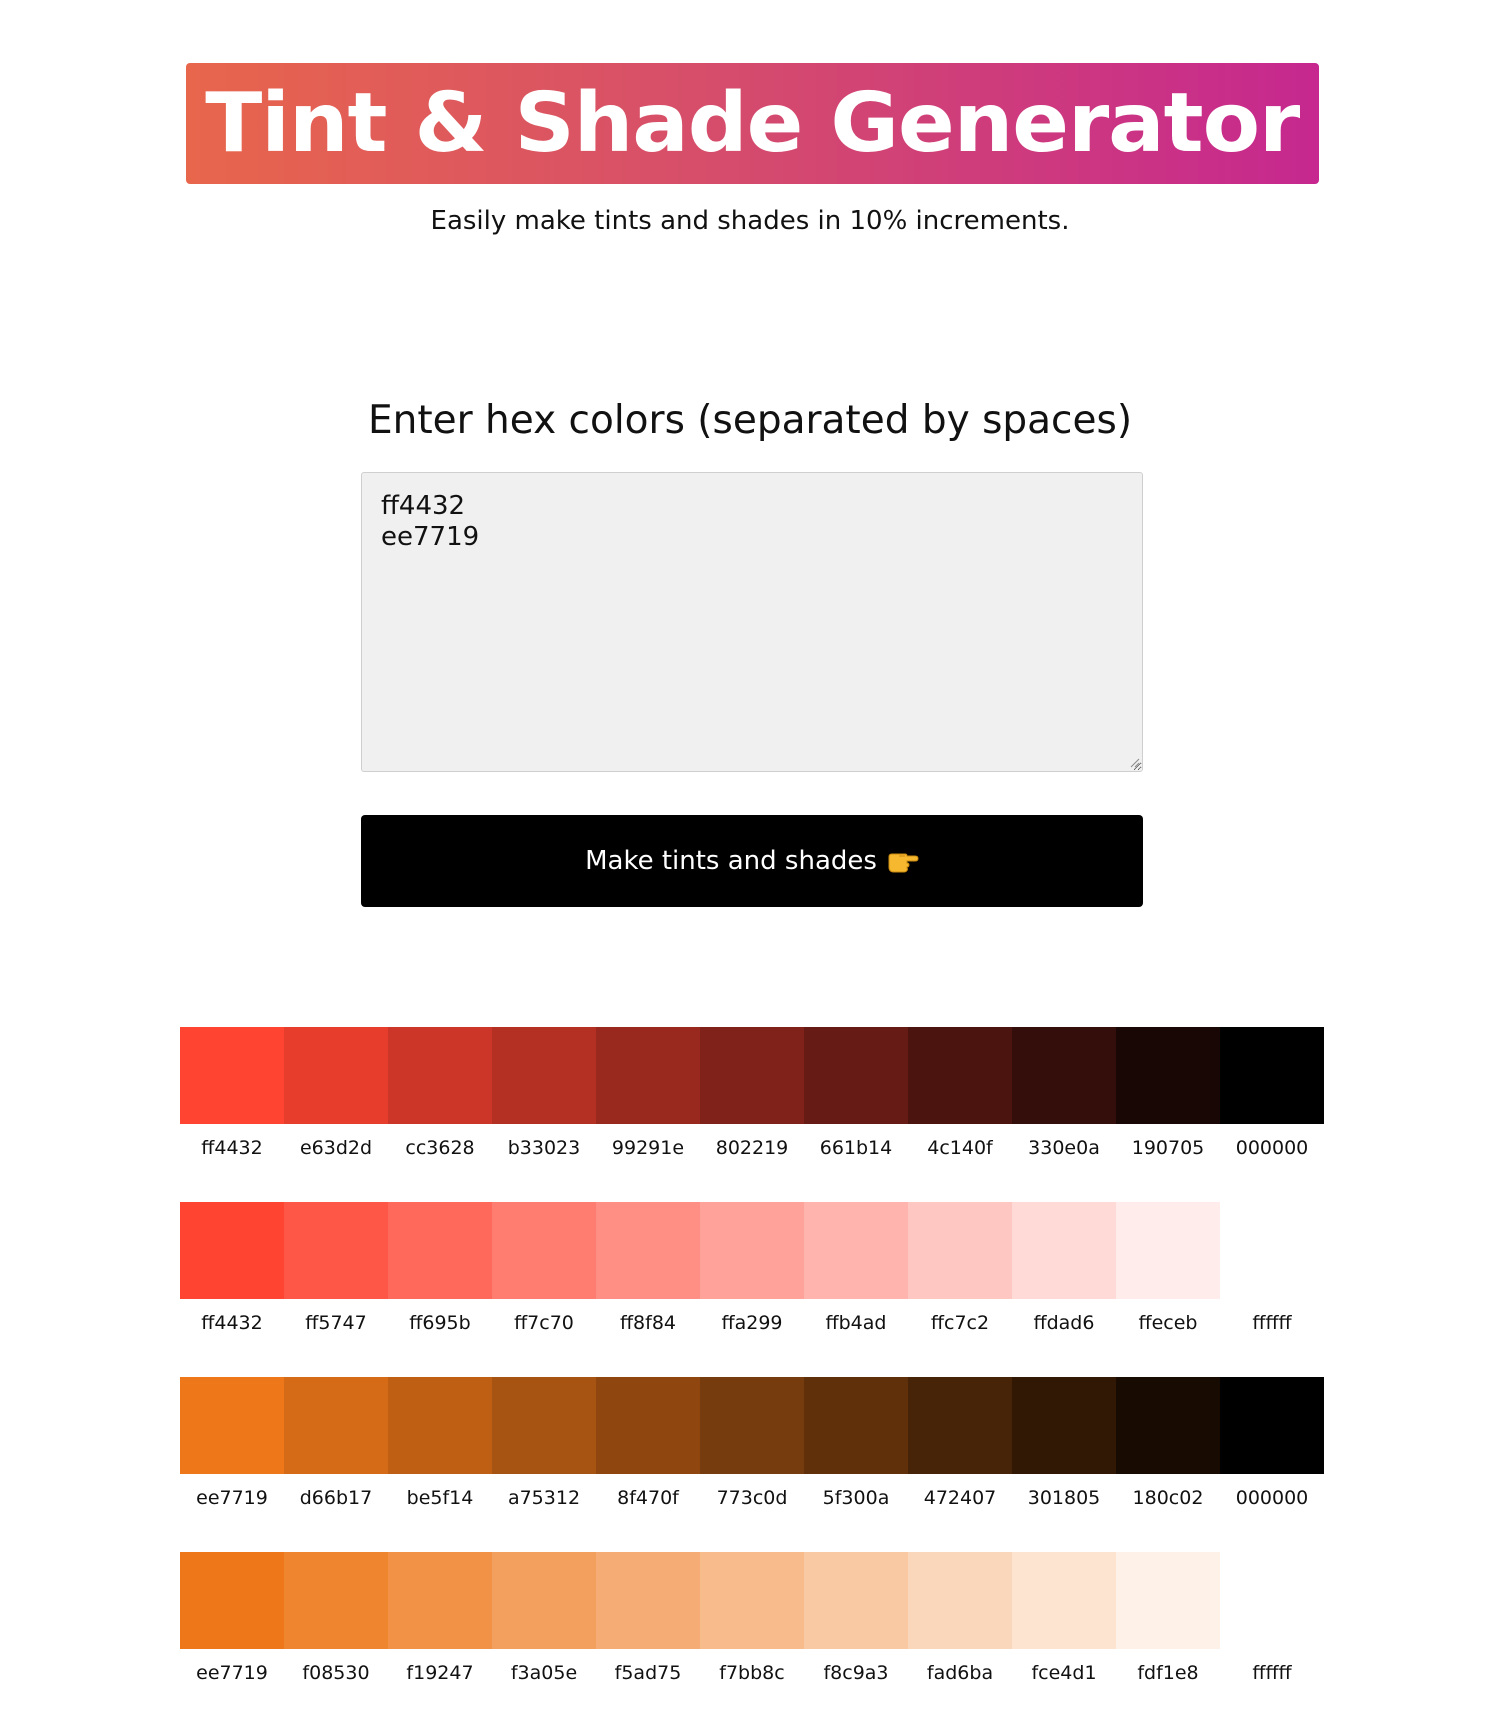 This screenshot has width=1500, height=1736. I want to click on color-swatch: b33023, so click(544, 1114).